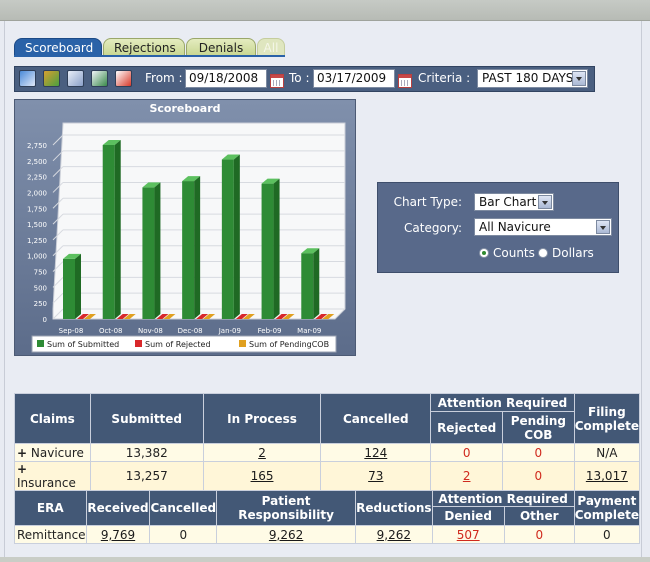  I want to click on reductions-header: Reductions, so click(394, 508).